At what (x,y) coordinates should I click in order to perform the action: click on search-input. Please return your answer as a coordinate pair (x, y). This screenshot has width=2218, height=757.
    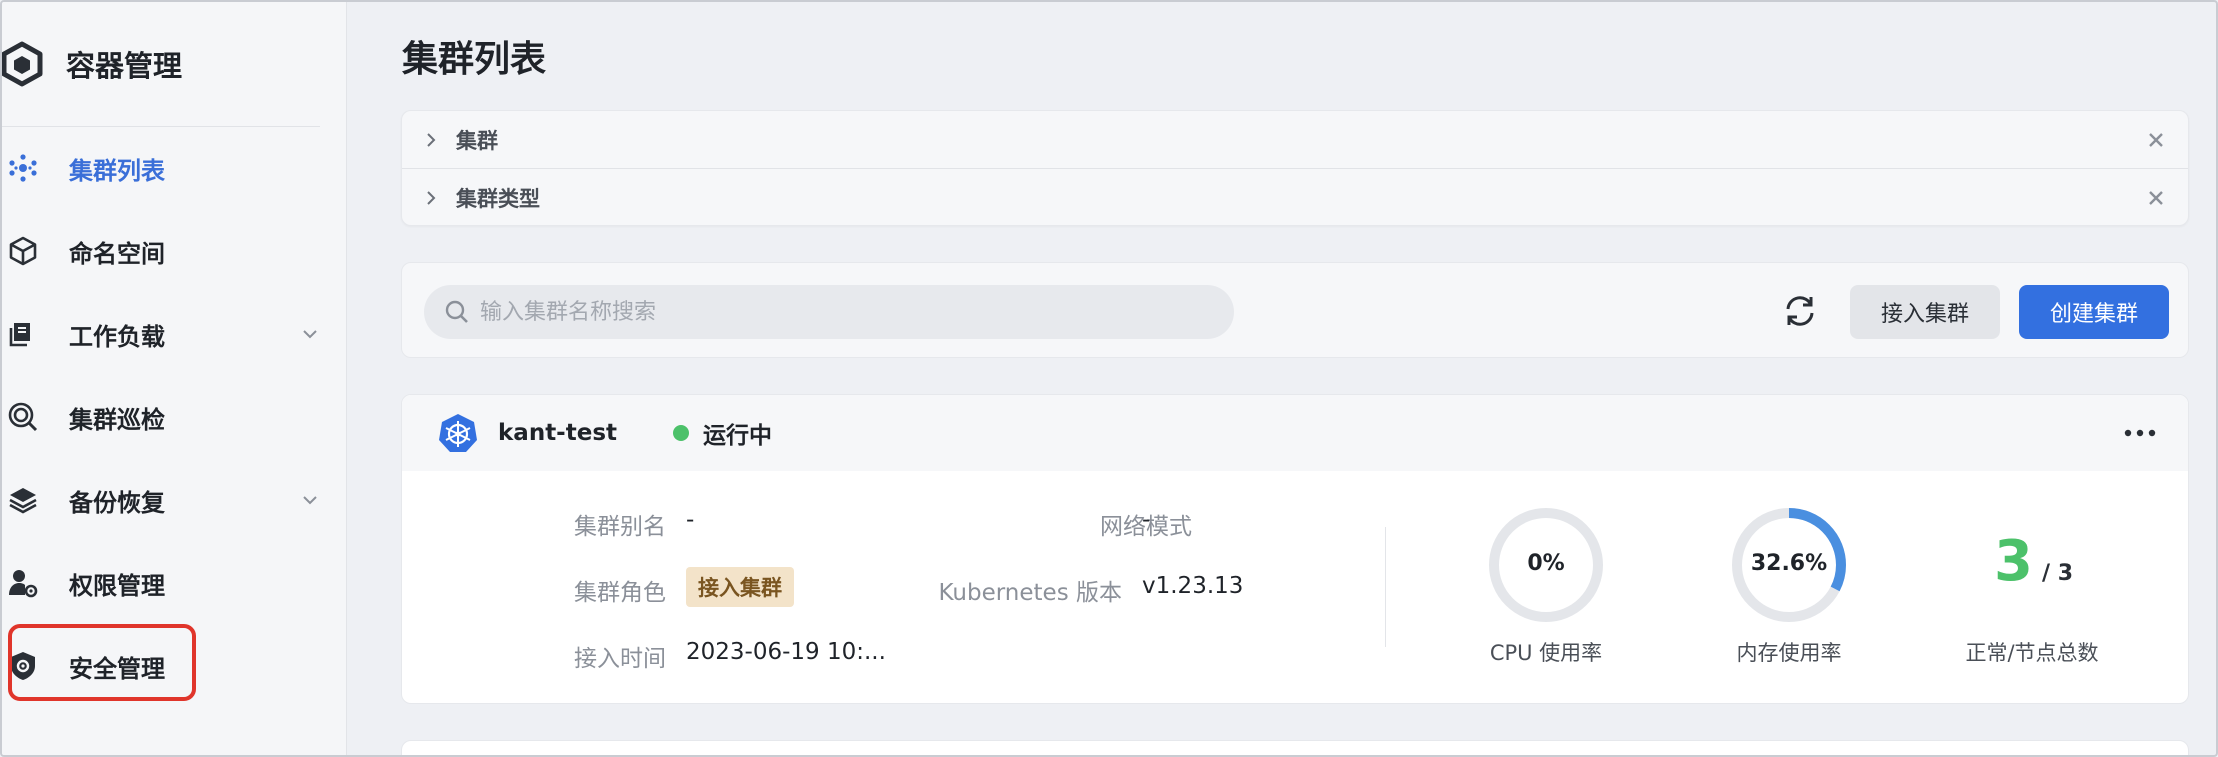
    Looking at the image, I should click on (830, 312).